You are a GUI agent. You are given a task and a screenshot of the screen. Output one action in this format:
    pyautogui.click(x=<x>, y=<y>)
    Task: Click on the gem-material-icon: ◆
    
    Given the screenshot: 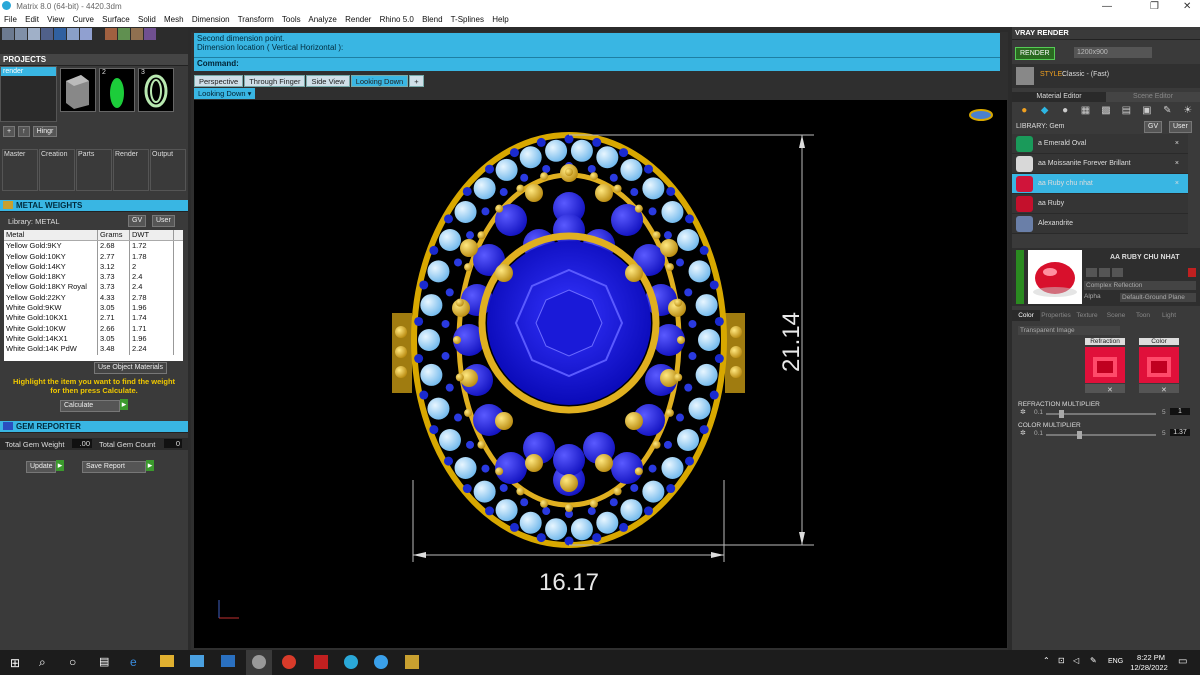 What is the action you would take?
    pyautogui.click(x=1044, y=111)
    